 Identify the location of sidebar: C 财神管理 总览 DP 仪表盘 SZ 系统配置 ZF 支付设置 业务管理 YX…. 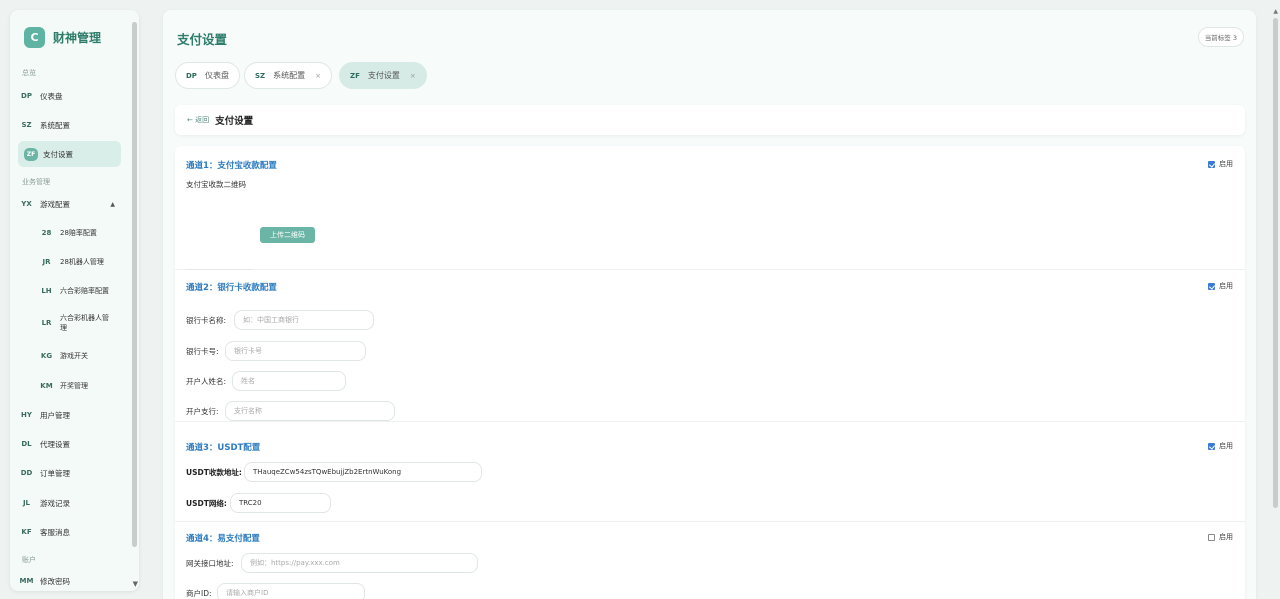
(74, 300).